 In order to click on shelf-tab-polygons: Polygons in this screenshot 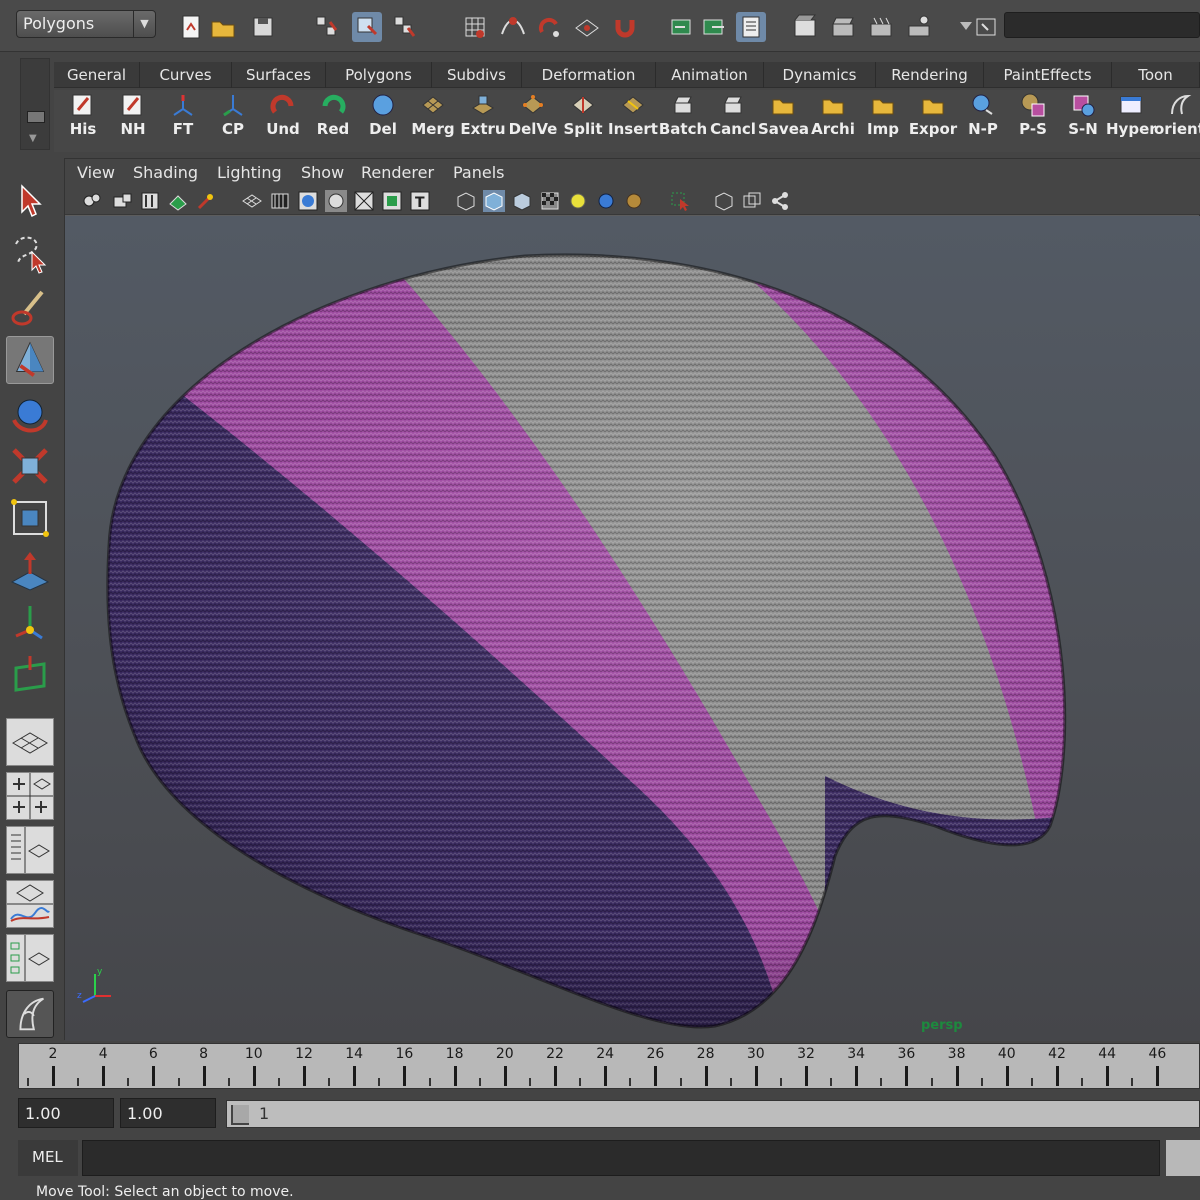, I will do `click(379, 75)`.